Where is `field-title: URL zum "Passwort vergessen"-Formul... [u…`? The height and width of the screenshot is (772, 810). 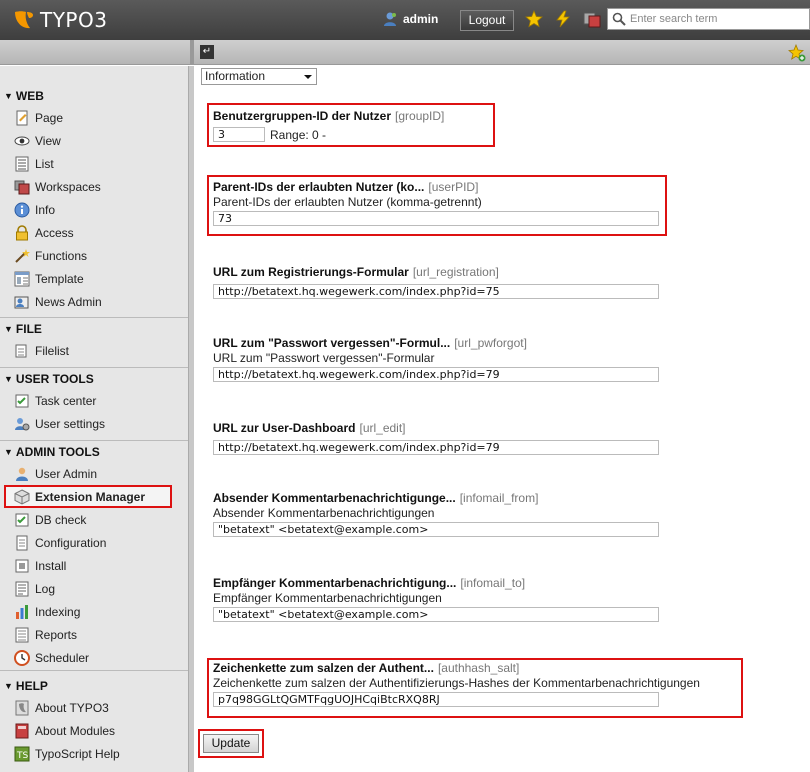 field-title: URL zum "Passwort vergessen"-Formul... [u… is located at coordinates (370, 343).